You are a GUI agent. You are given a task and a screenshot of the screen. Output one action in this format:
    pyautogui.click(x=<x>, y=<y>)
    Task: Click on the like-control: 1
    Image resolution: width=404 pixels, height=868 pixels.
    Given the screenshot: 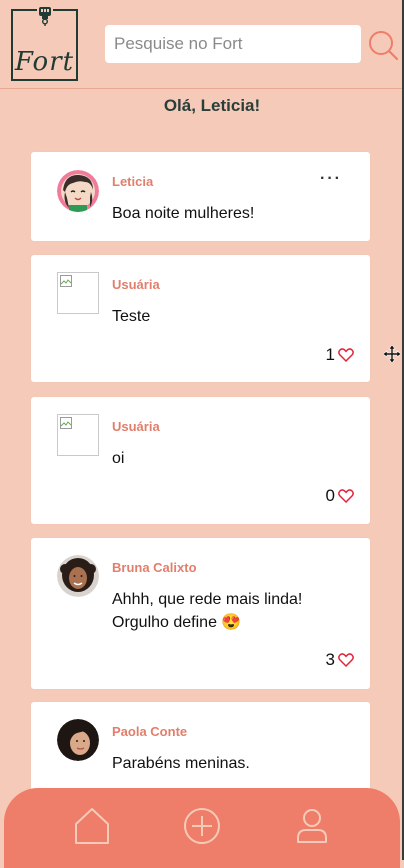 What is the action you would take?
    pyautogui.click(x=340, y=355)
    